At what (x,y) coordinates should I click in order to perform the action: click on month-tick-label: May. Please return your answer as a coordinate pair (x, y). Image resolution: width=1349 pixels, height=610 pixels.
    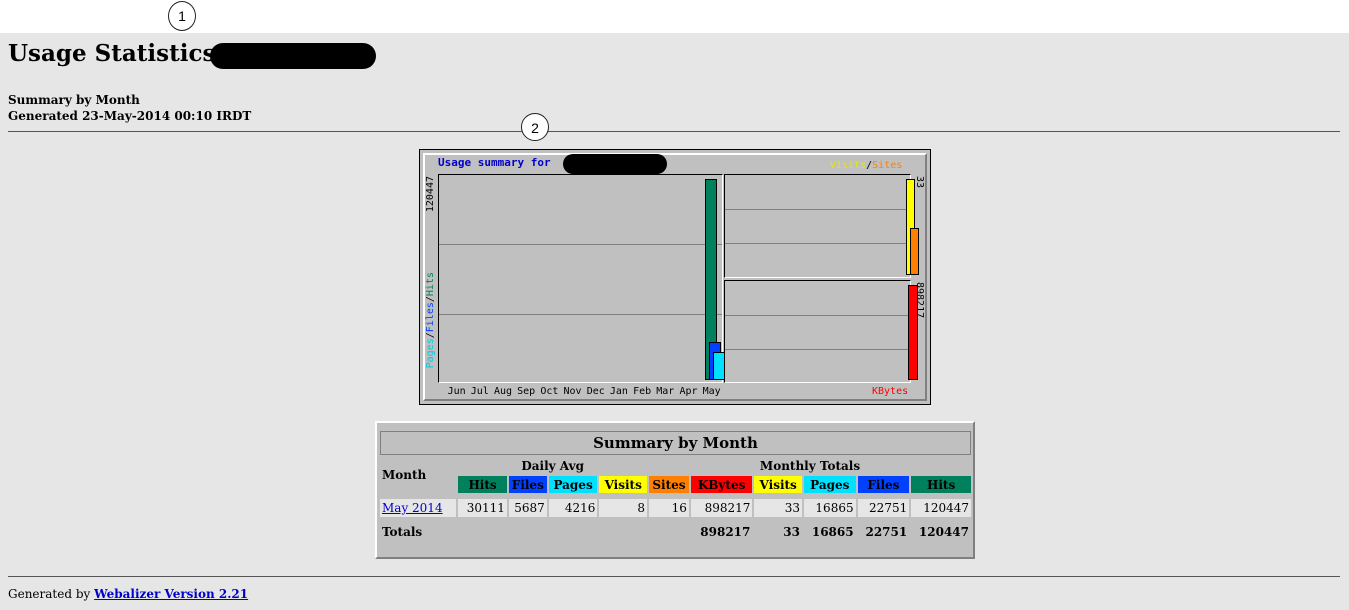
    Looking at the image, I should click on (711, 391).